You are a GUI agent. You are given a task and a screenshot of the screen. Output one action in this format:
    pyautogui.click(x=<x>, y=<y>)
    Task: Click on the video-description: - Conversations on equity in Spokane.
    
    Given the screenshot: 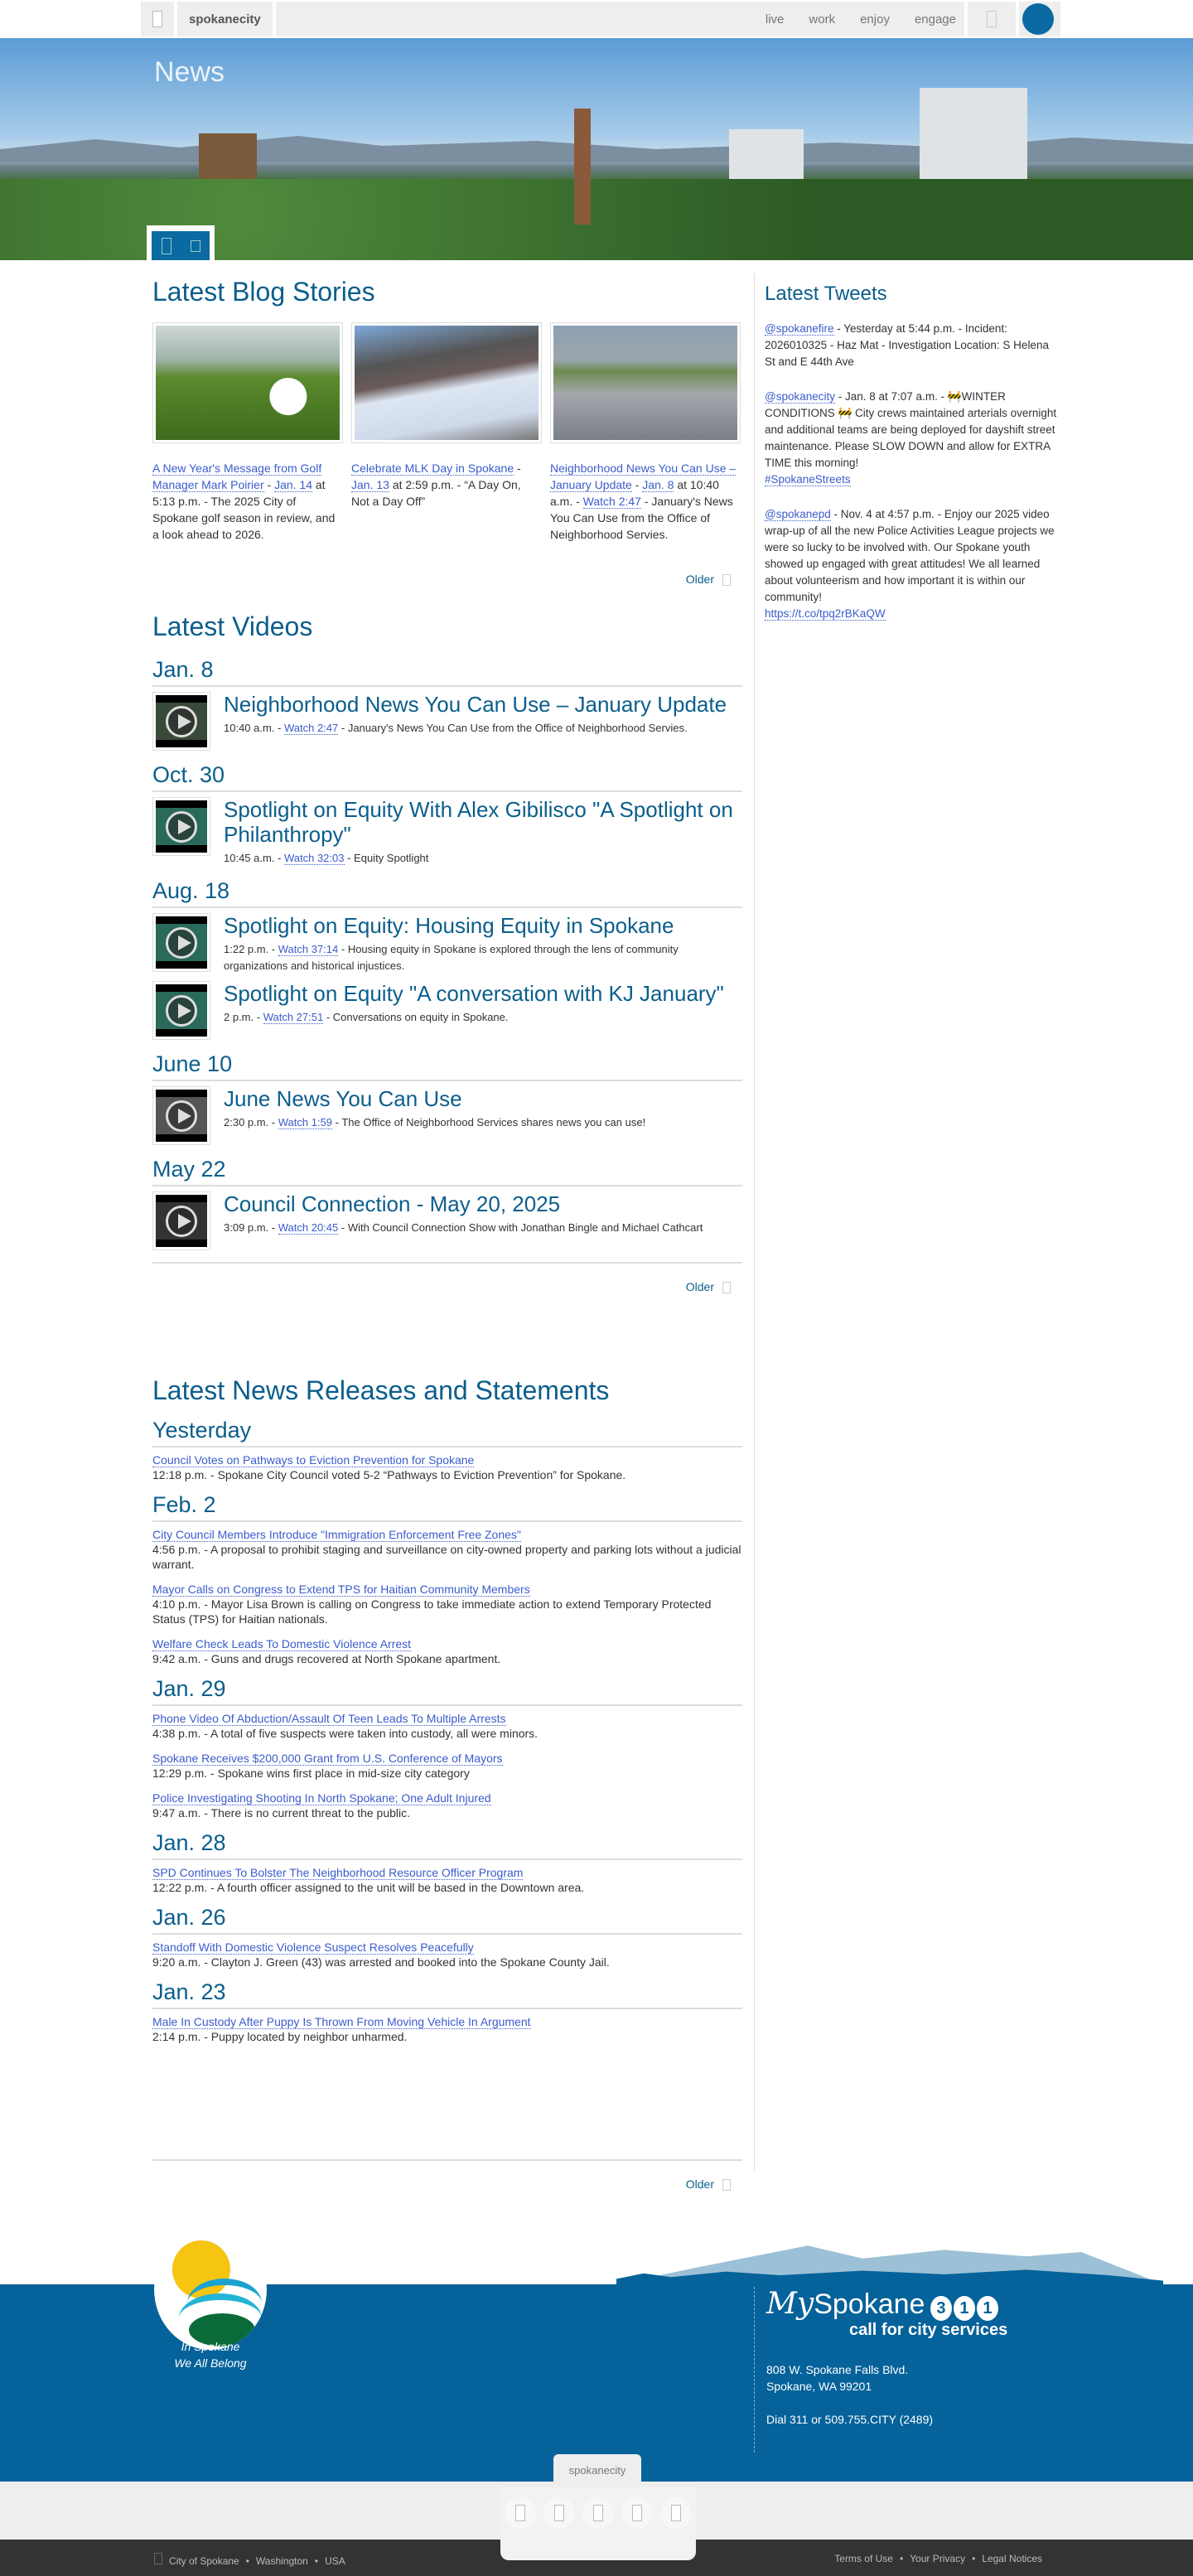 What is the action you would take?
    pyautogui.click(x=416, y=1017)
    